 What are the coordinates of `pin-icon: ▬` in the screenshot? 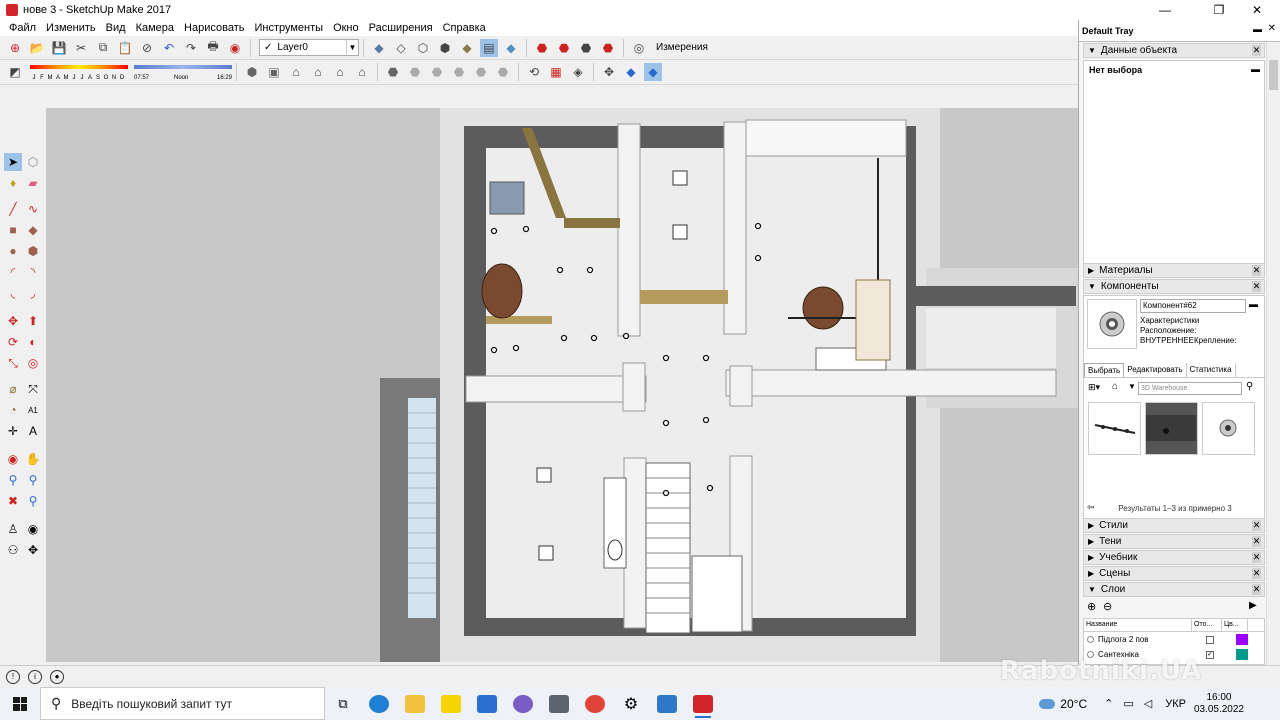 It's located at (1257, 29).